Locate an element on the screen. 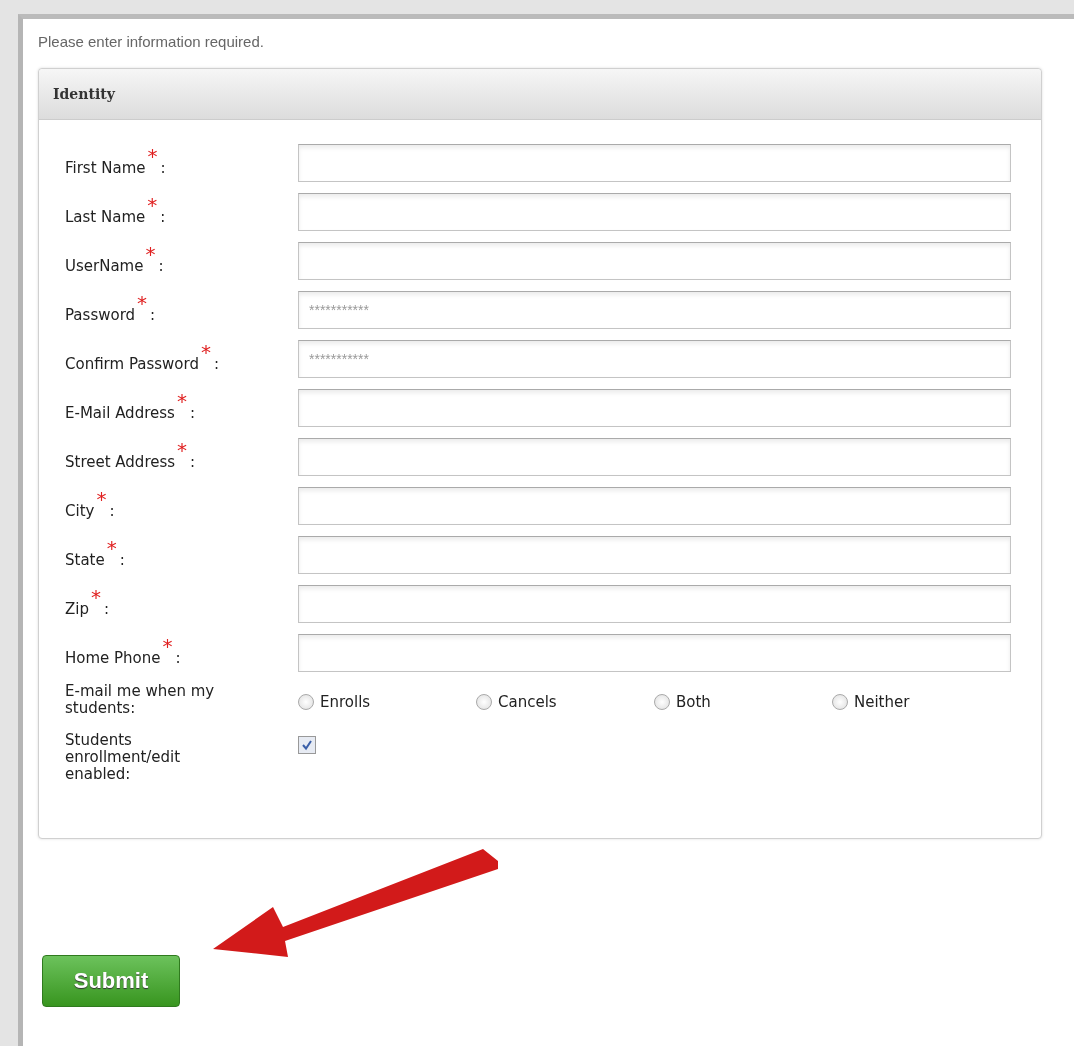 The image size is (1074, 1046). radio-label: Both is located at coordinates (693, 702).